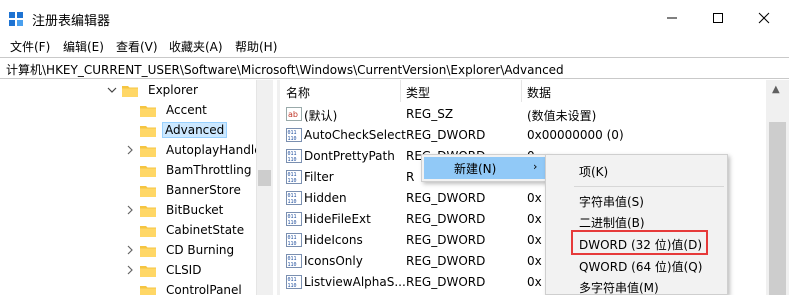  What do you see at coordinates (619, 287) in the screenshot?
I see `submenu-item-multistring-value: 多字符串值(M)` at bounding box center [619, 287].